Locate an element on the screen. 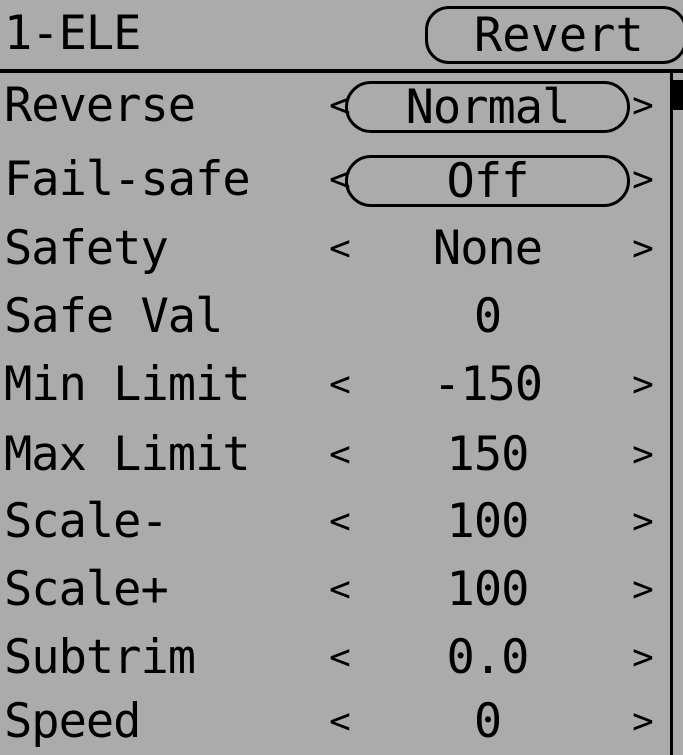  reverse-label: Reverse is located at coordinates (100, 105).